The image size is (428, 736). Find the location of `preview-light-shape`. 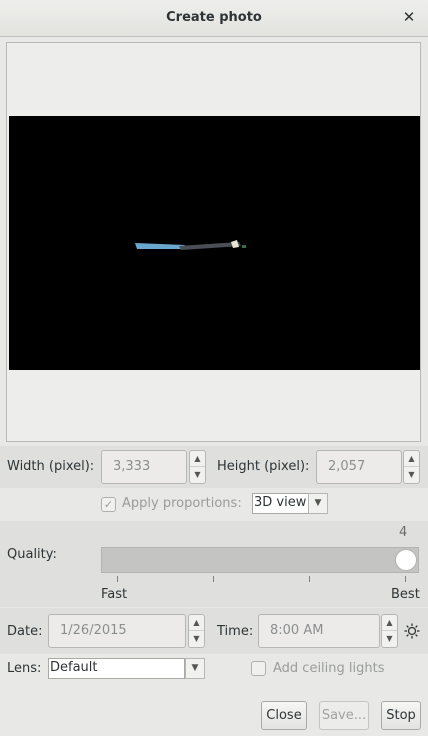

preview-light-shape is located at coordinates (235, 244).